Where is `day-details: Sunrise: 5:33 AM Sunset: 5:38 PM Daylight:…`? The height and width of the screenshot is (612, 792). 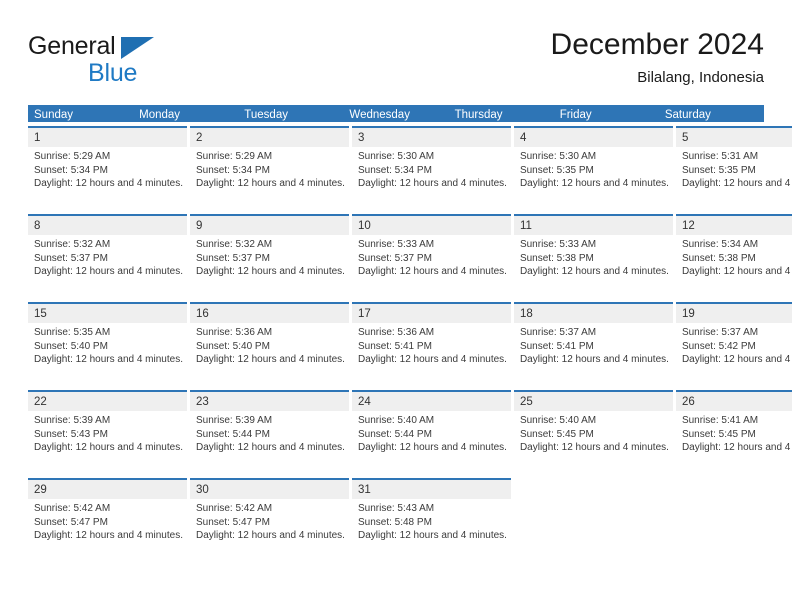 day-details: Sunrise: 5:33 AM Sunset: 5:38 PM Daylight:… is located at coordinates (593, 257).